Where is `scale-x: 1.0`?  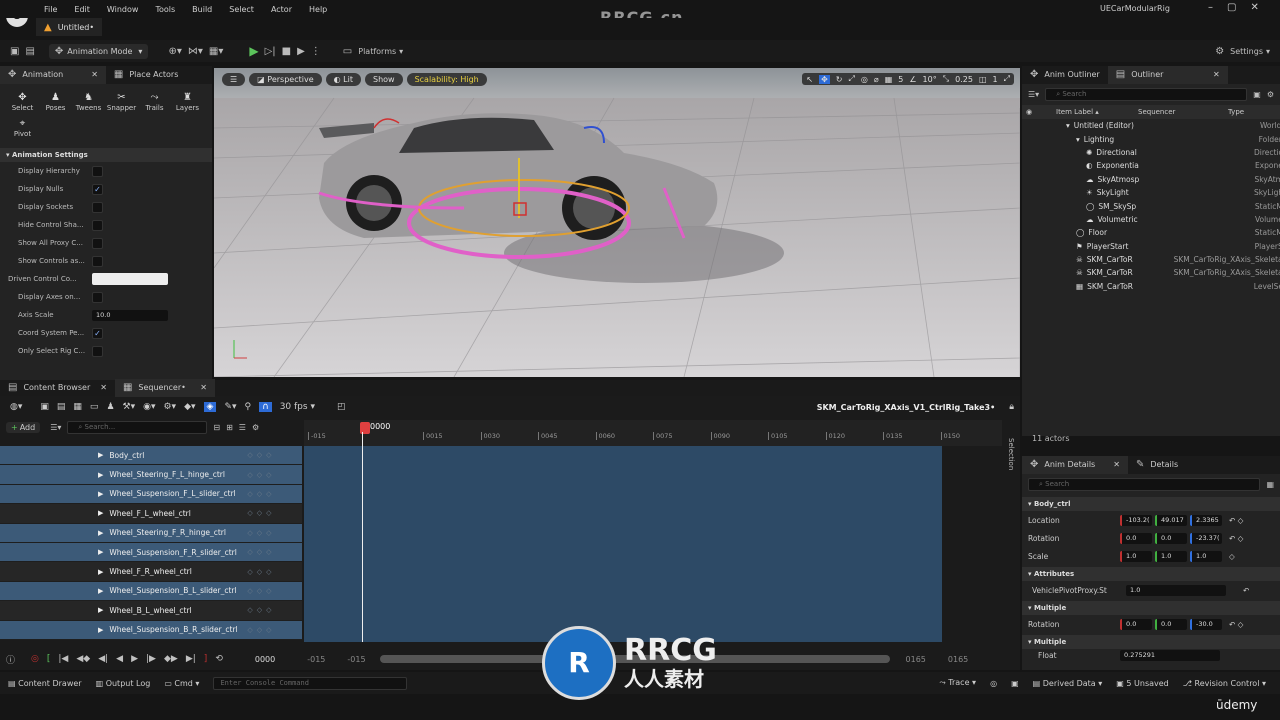
scale-x: 1.0 is located at coordinates (1136, 556).